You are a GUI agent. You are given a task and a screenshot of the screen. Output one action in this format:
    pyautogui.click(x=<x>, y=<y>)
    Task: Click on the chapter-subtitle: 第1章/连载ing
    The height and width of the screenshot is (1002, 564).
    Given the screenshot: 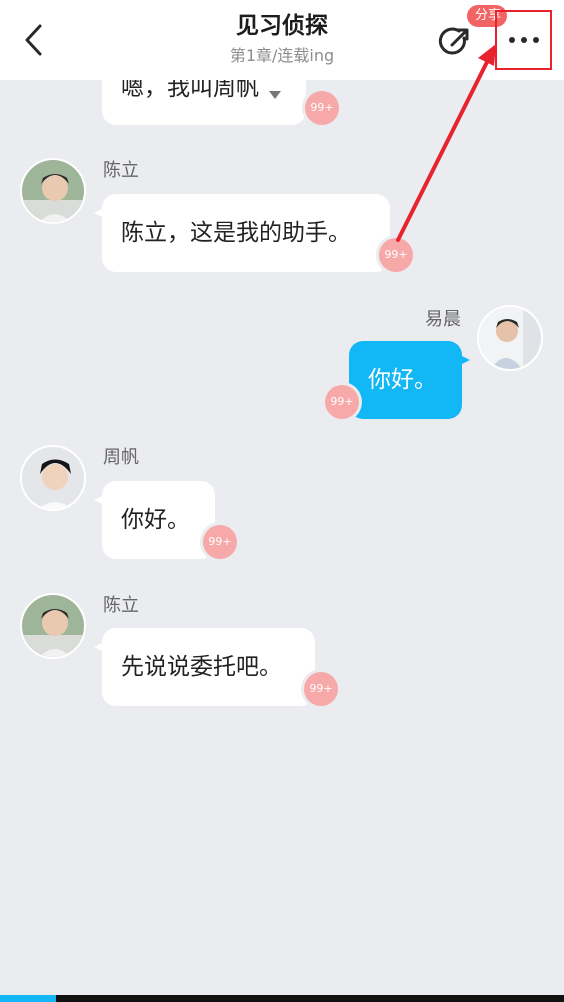 What is the action you would take?
    pyautogui.click(x=282, y=55)
    